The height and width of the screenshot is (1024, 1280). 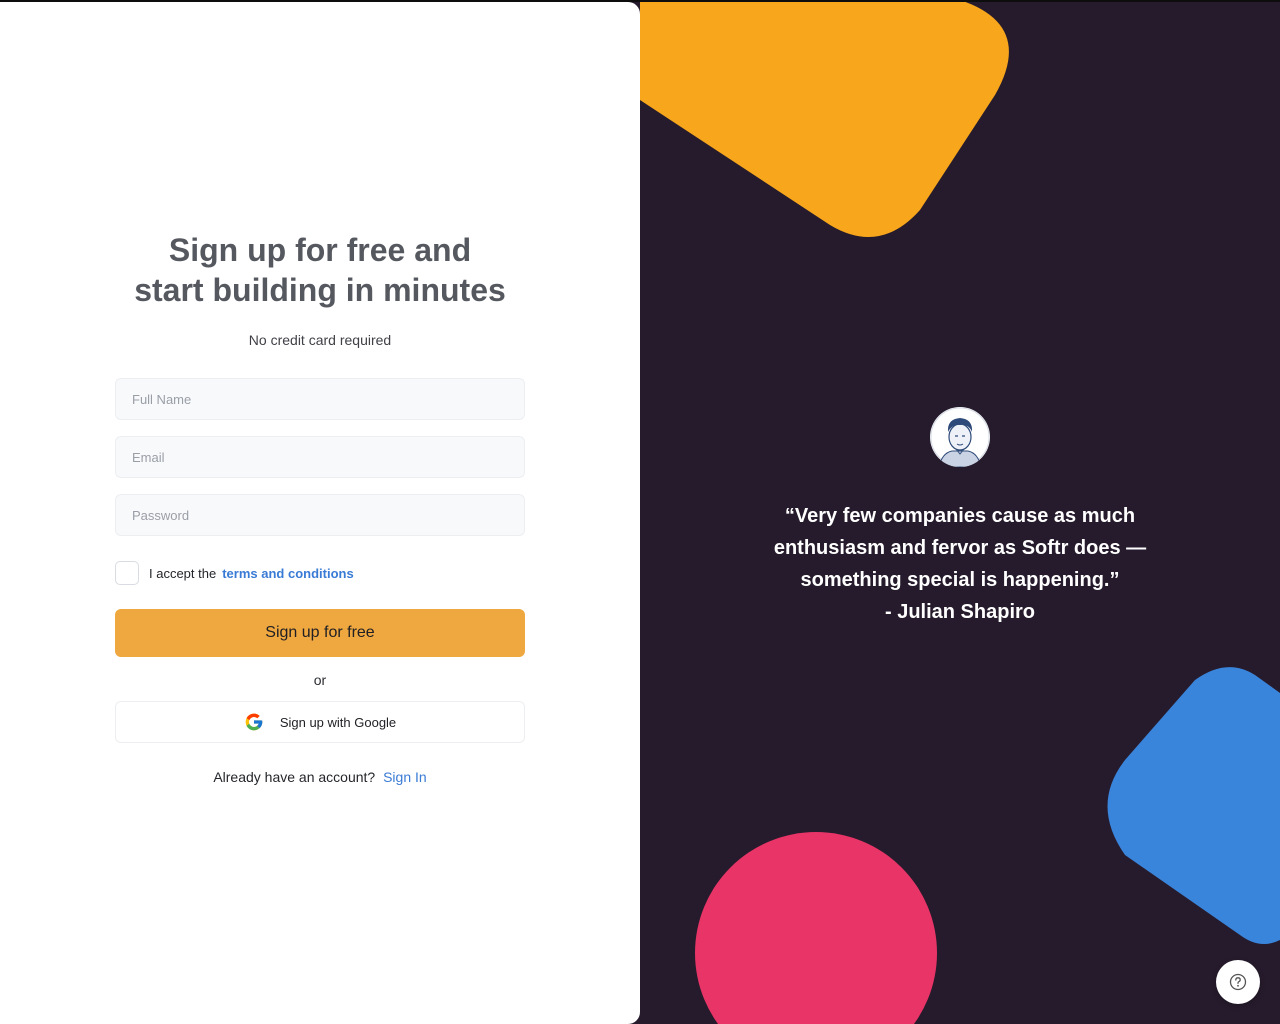 I want to click on orange-decorative-shape, so click(x=824, y=118).